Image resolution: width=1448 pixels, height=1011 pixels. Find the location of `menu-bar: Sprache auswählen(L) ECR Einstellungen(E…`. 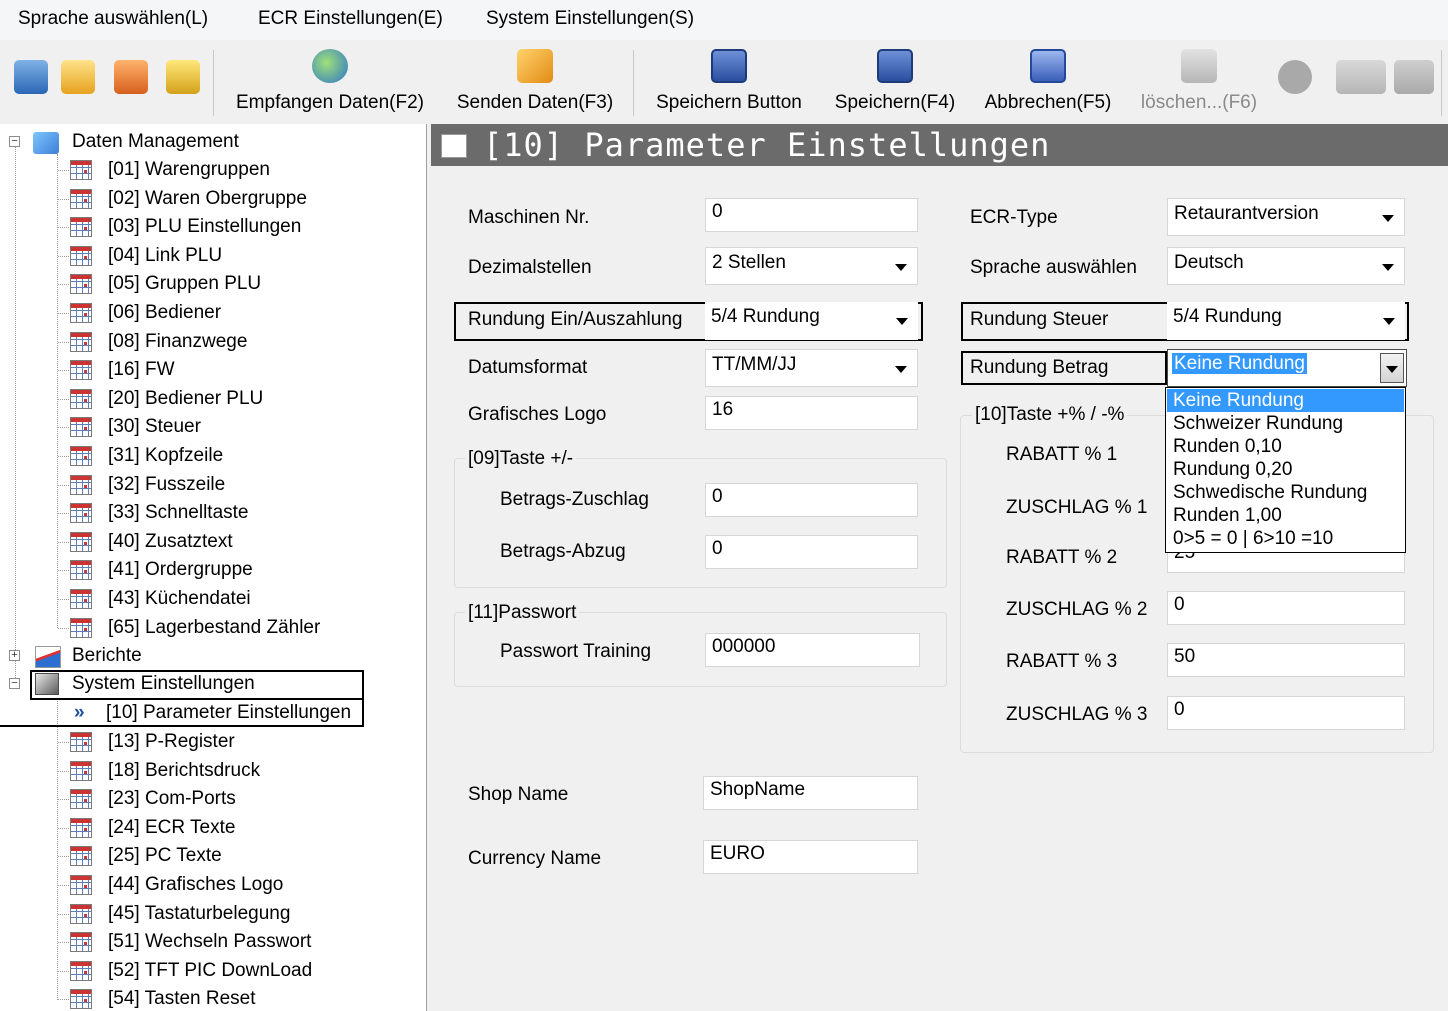

menu-bar: Sprache auswählen(L) ECR Einstellungen(E… is located at coordinates (724, 20).